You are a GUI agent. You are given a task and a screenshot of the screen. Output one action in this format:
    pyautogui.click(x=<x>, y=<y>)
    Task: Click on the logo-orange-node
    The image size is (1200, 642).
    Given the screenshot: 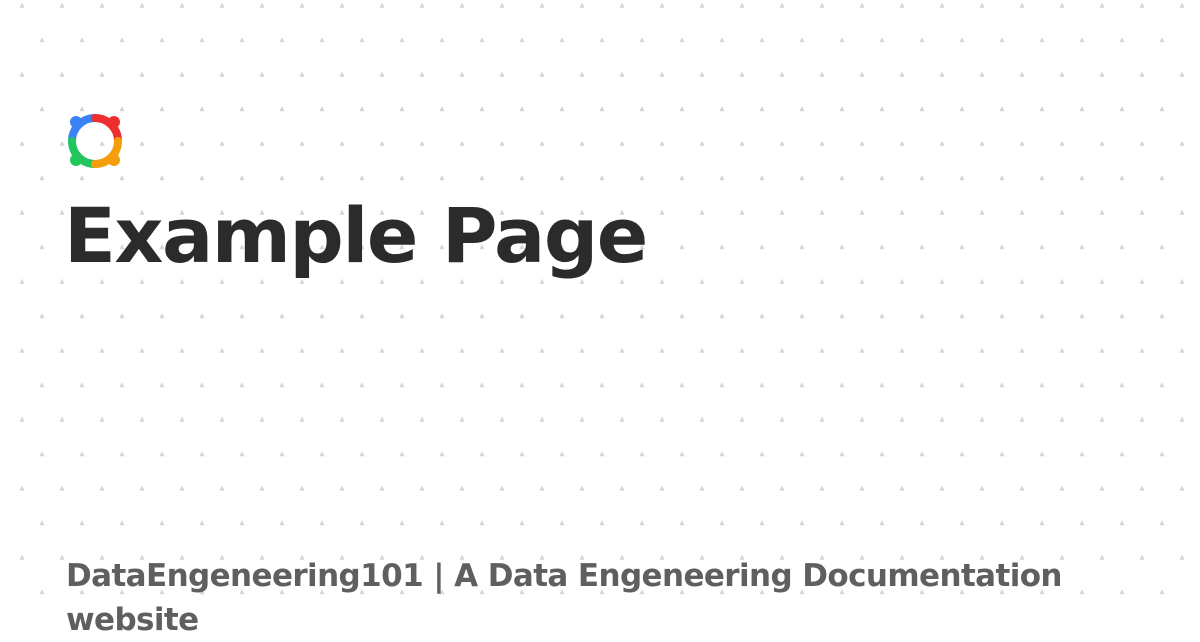 What is the action you would take?
    pyautogui.click(x=114, y=160)
    